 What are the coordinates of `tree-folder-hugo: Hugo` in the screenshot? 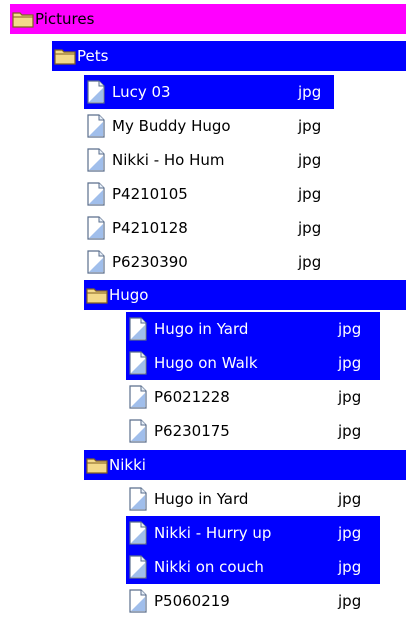 It's located at (245, 295).